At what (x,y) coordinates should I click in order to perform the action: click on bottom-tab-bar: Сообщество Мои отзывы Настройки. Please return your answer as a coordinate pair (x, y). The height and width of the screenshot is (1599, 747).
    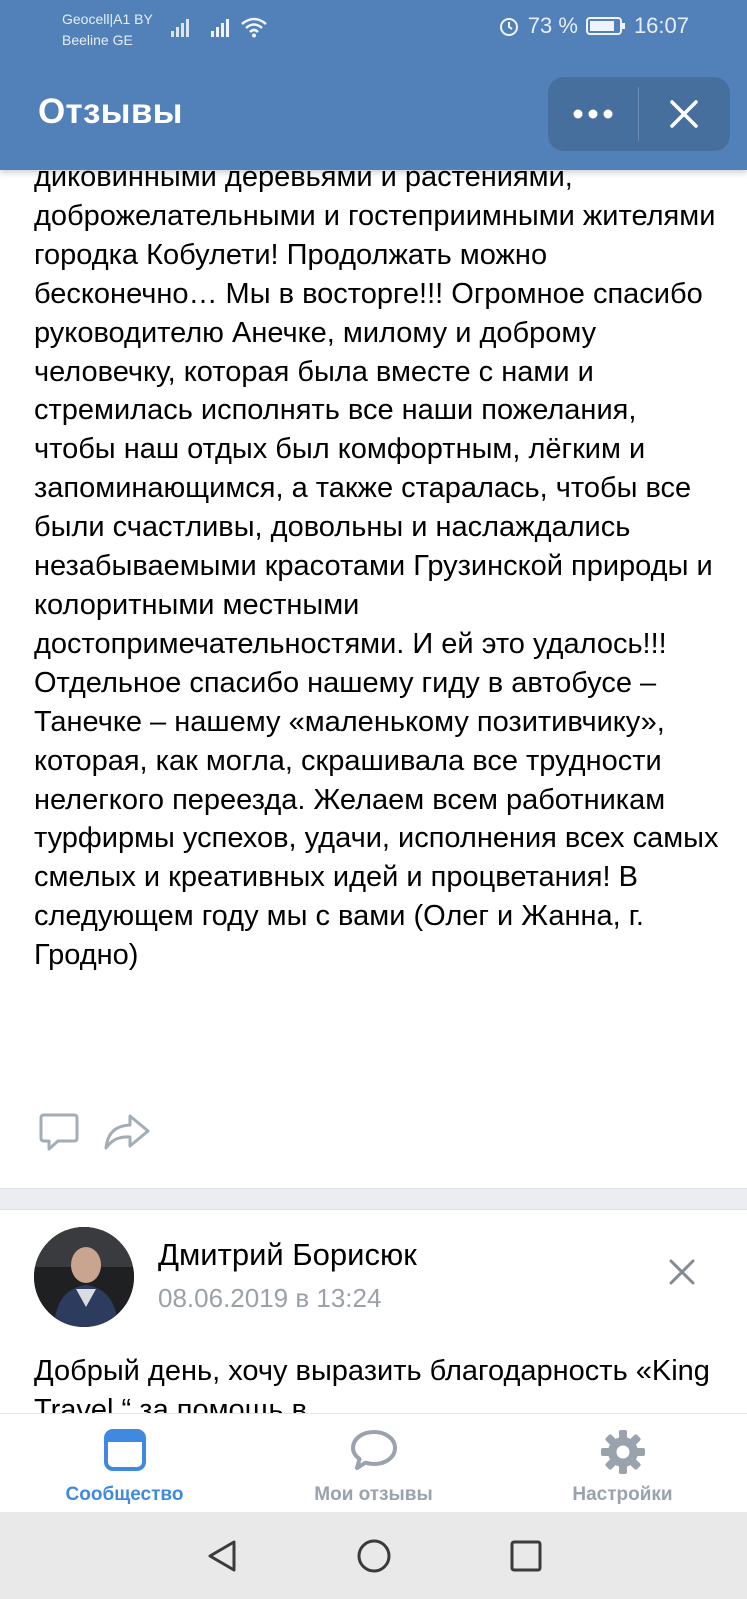
    Looking at the image, I should click on (373, 1463).